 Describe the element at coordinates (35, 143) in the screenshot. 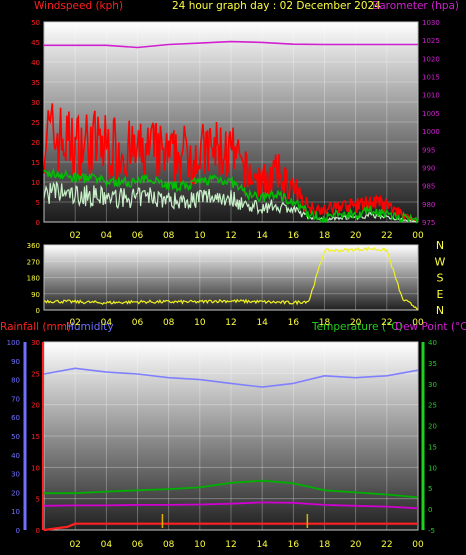

I see `wind-ytick-label: 20` at that location.